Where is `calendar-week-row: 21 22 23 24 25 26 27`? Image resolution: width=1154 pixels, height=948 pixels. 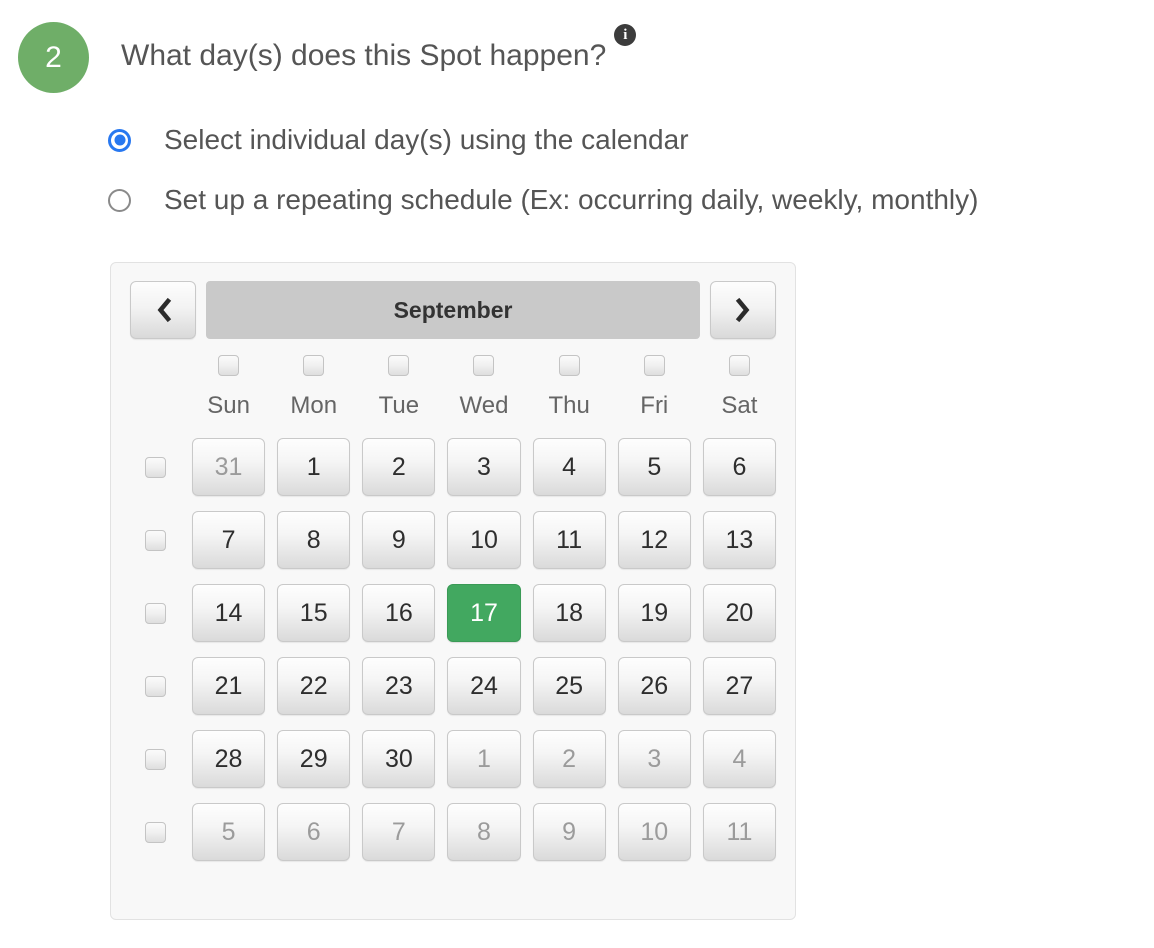
calendar-week-row: 21 22 23 24 25 26 27 is located at coordinates (453, 686).